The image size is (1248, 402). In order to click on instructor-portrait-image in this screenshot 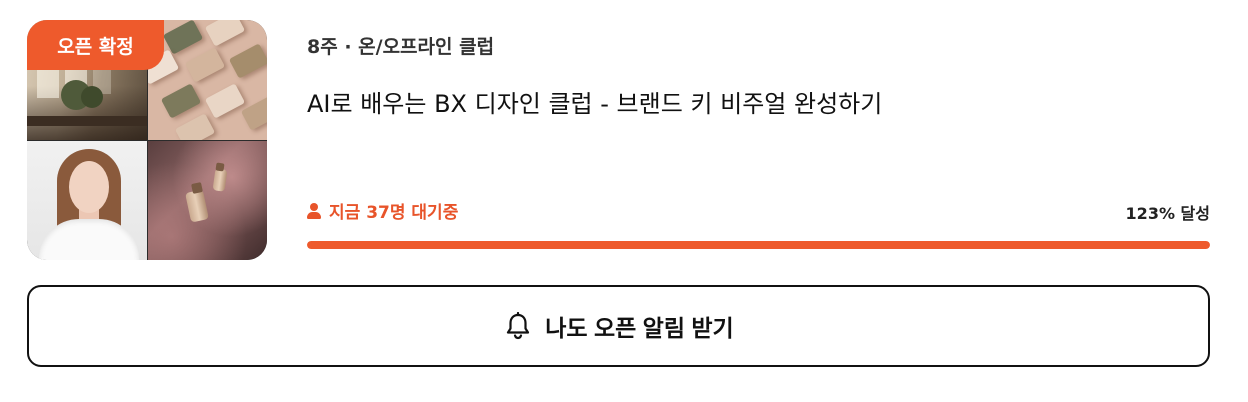, I will do `click(87, 200)`.